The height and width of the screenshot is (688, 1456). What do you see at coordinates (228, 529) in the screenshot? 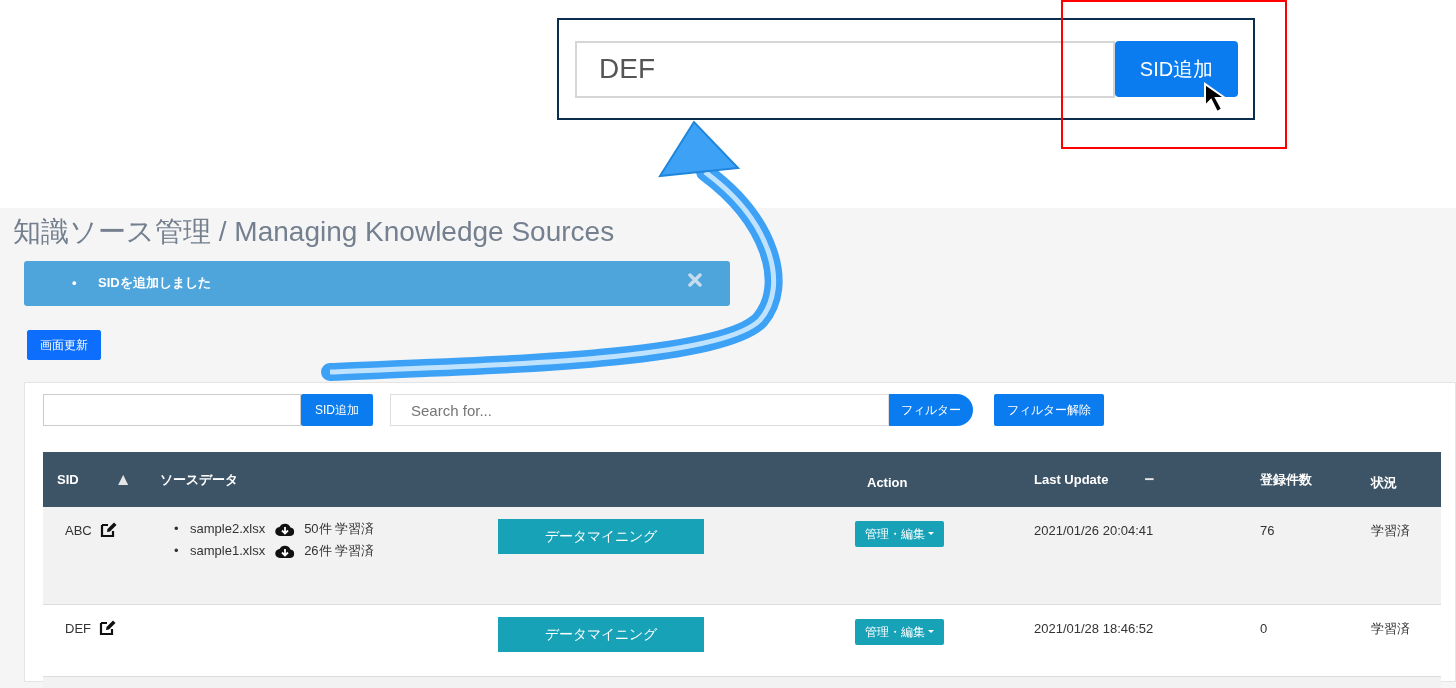
I see `file-name: sample2.xlsx` at bounding box center [228, 529].